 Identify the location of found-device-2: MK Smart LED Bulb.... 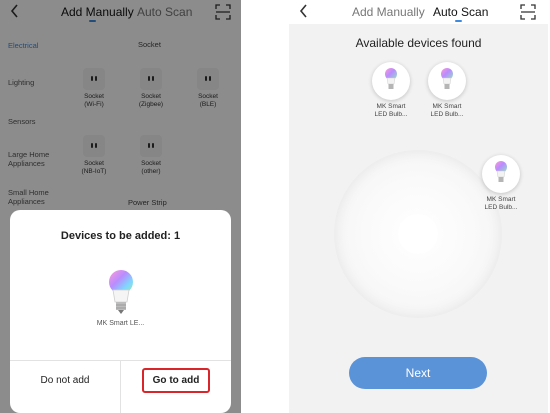
(447, 90).